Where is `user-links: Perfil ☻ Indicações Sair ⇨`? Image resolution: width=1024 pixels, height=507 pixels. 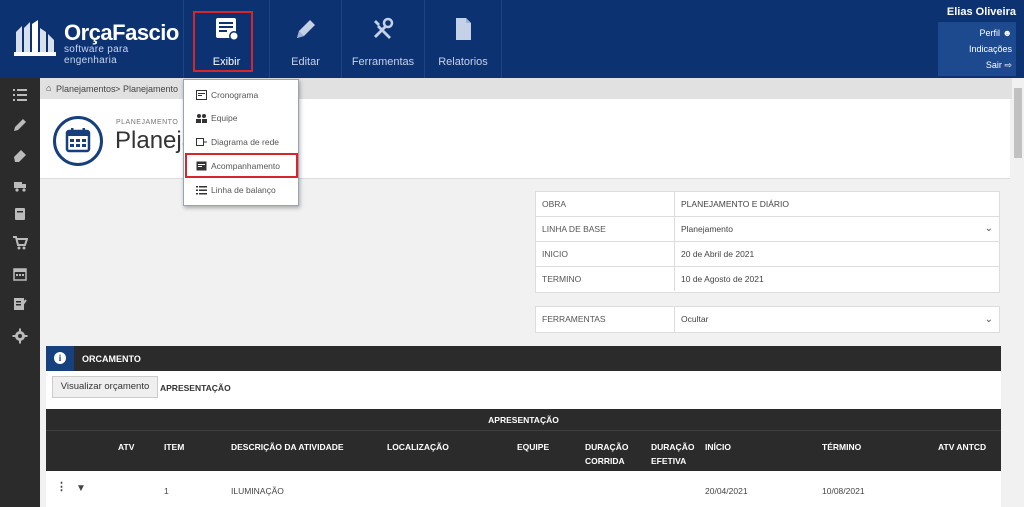 user-links: Perfil ☻ Indicações Sair ⇨ is located at coordinates (977, 49).